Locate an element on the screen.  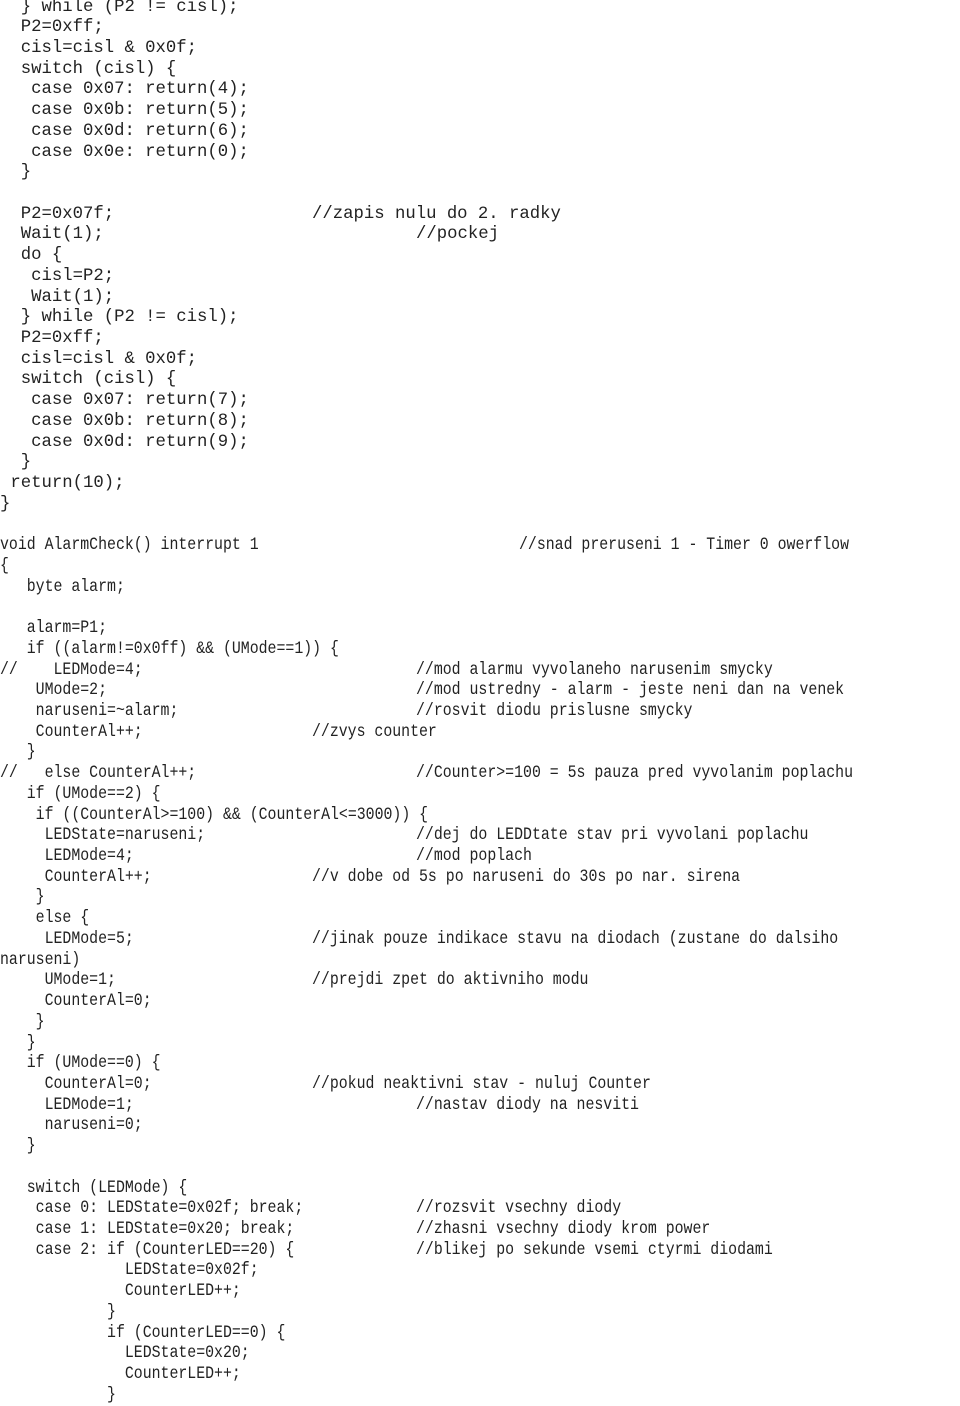
code-comment: //snad preruseni 1 - Timer 0 owerflow is located at coordinates (683, 546).